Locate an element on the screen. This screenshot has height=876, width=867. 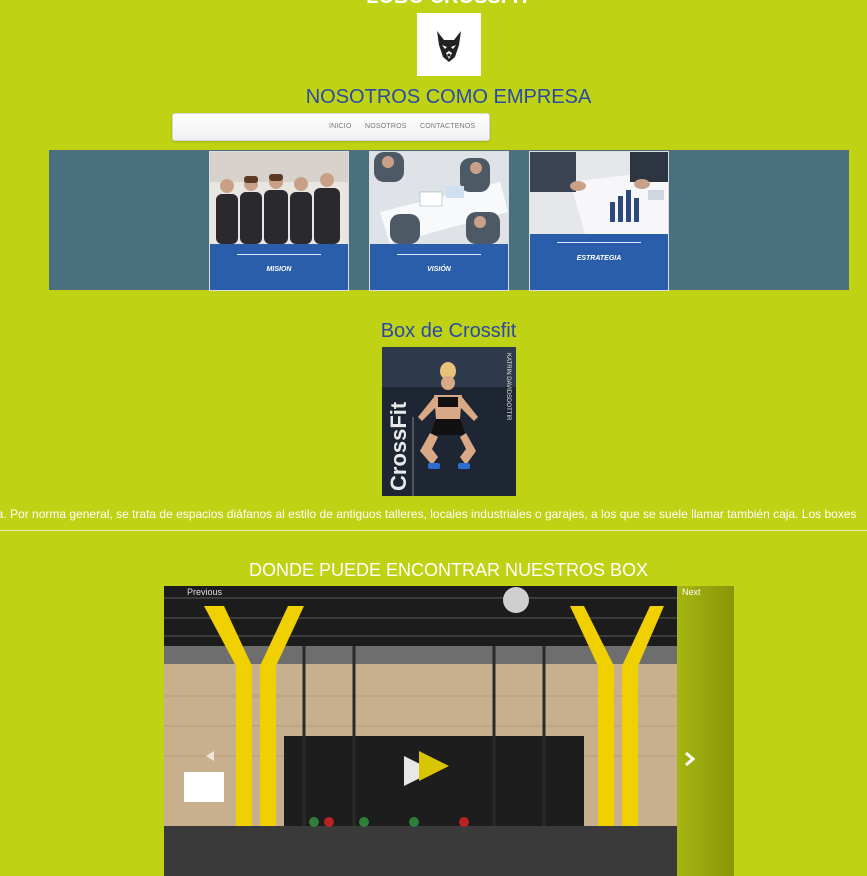
card-mision: MISION is located at coordinates (279, 221).